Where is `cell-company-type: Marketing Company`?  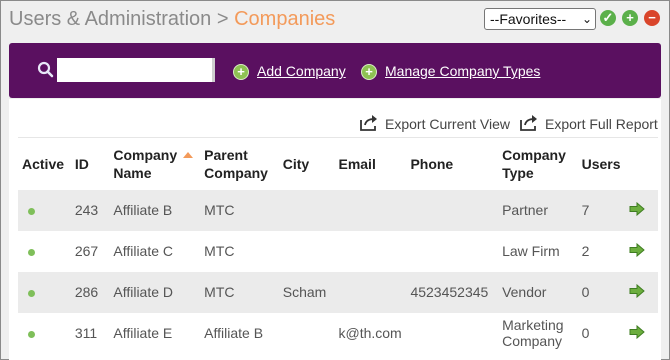 cell-company-type: Marketing Company is located at coordinates (533, 333).